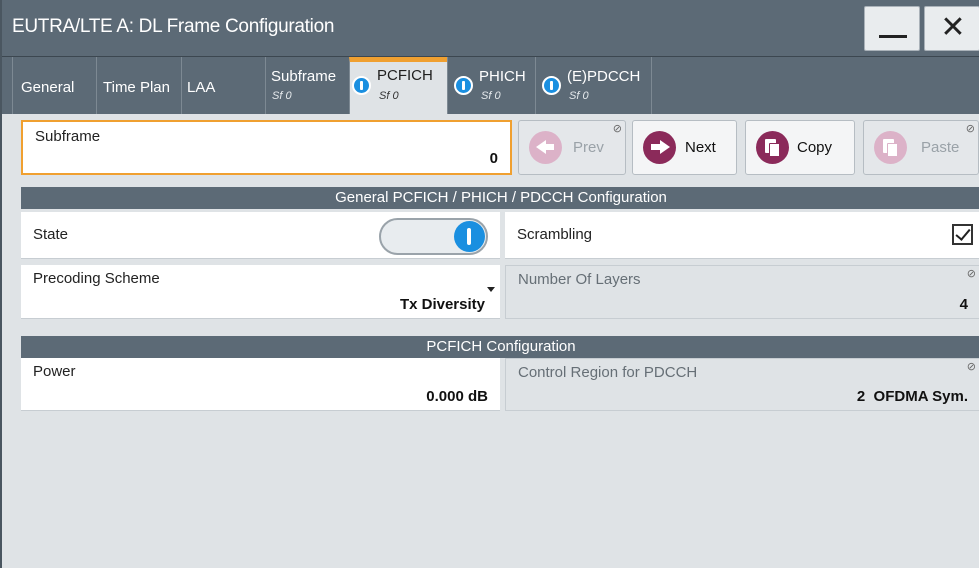  I want to click on window-title: EUTRA/LTE A: DL Frame Configuration, so click(173, 26).